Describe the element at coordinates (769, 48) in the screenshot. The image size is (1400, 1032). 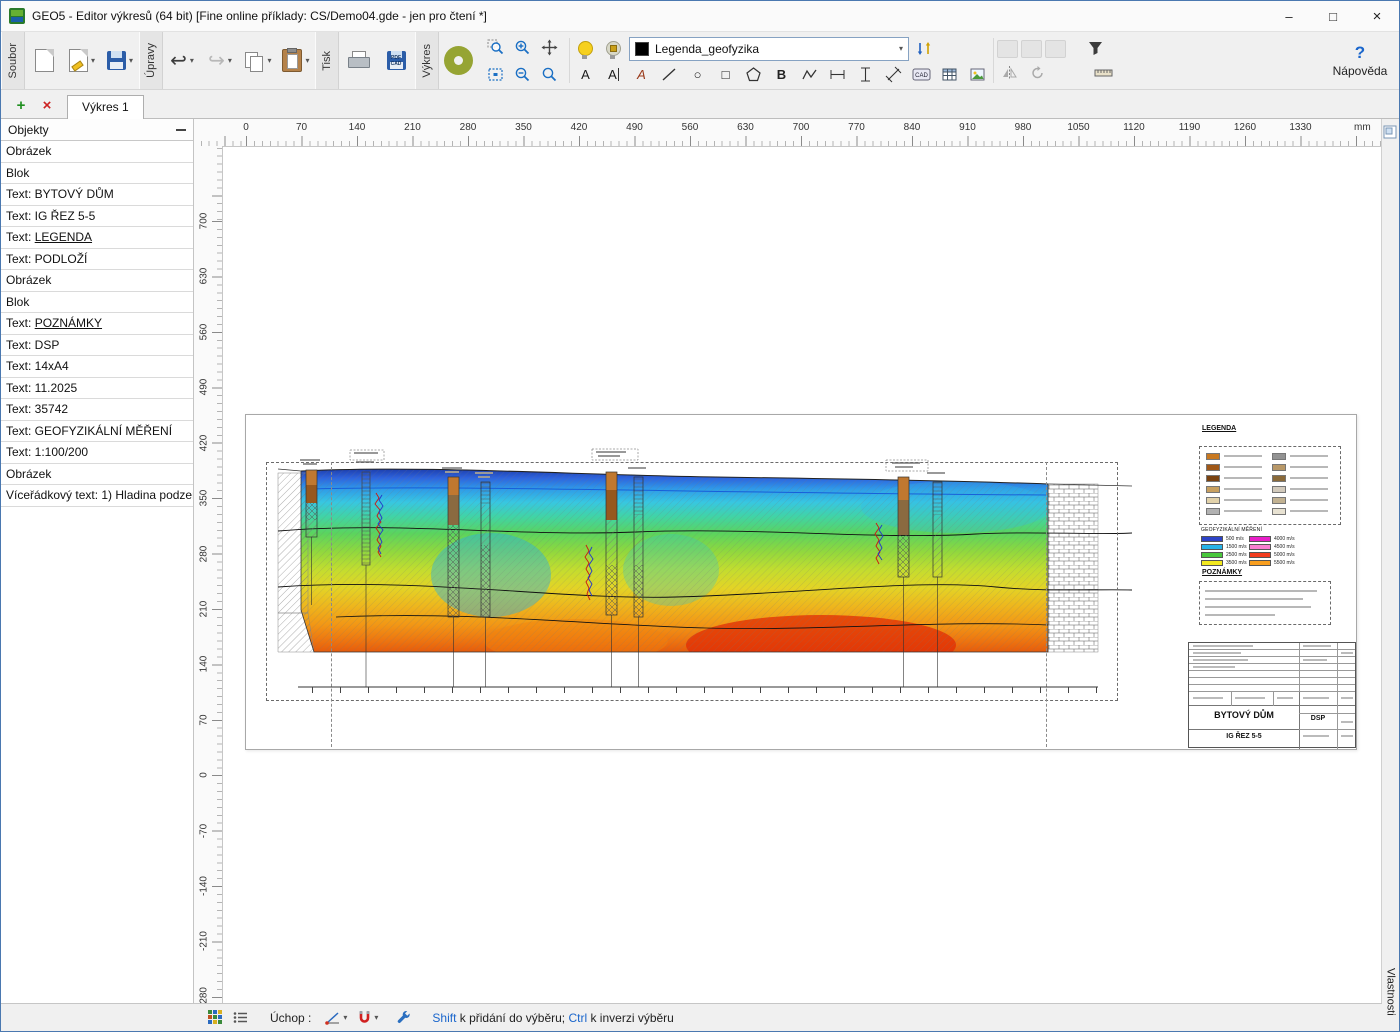
I see `legend-style-combobox: Legenda_geofyzika ▾` at that location.